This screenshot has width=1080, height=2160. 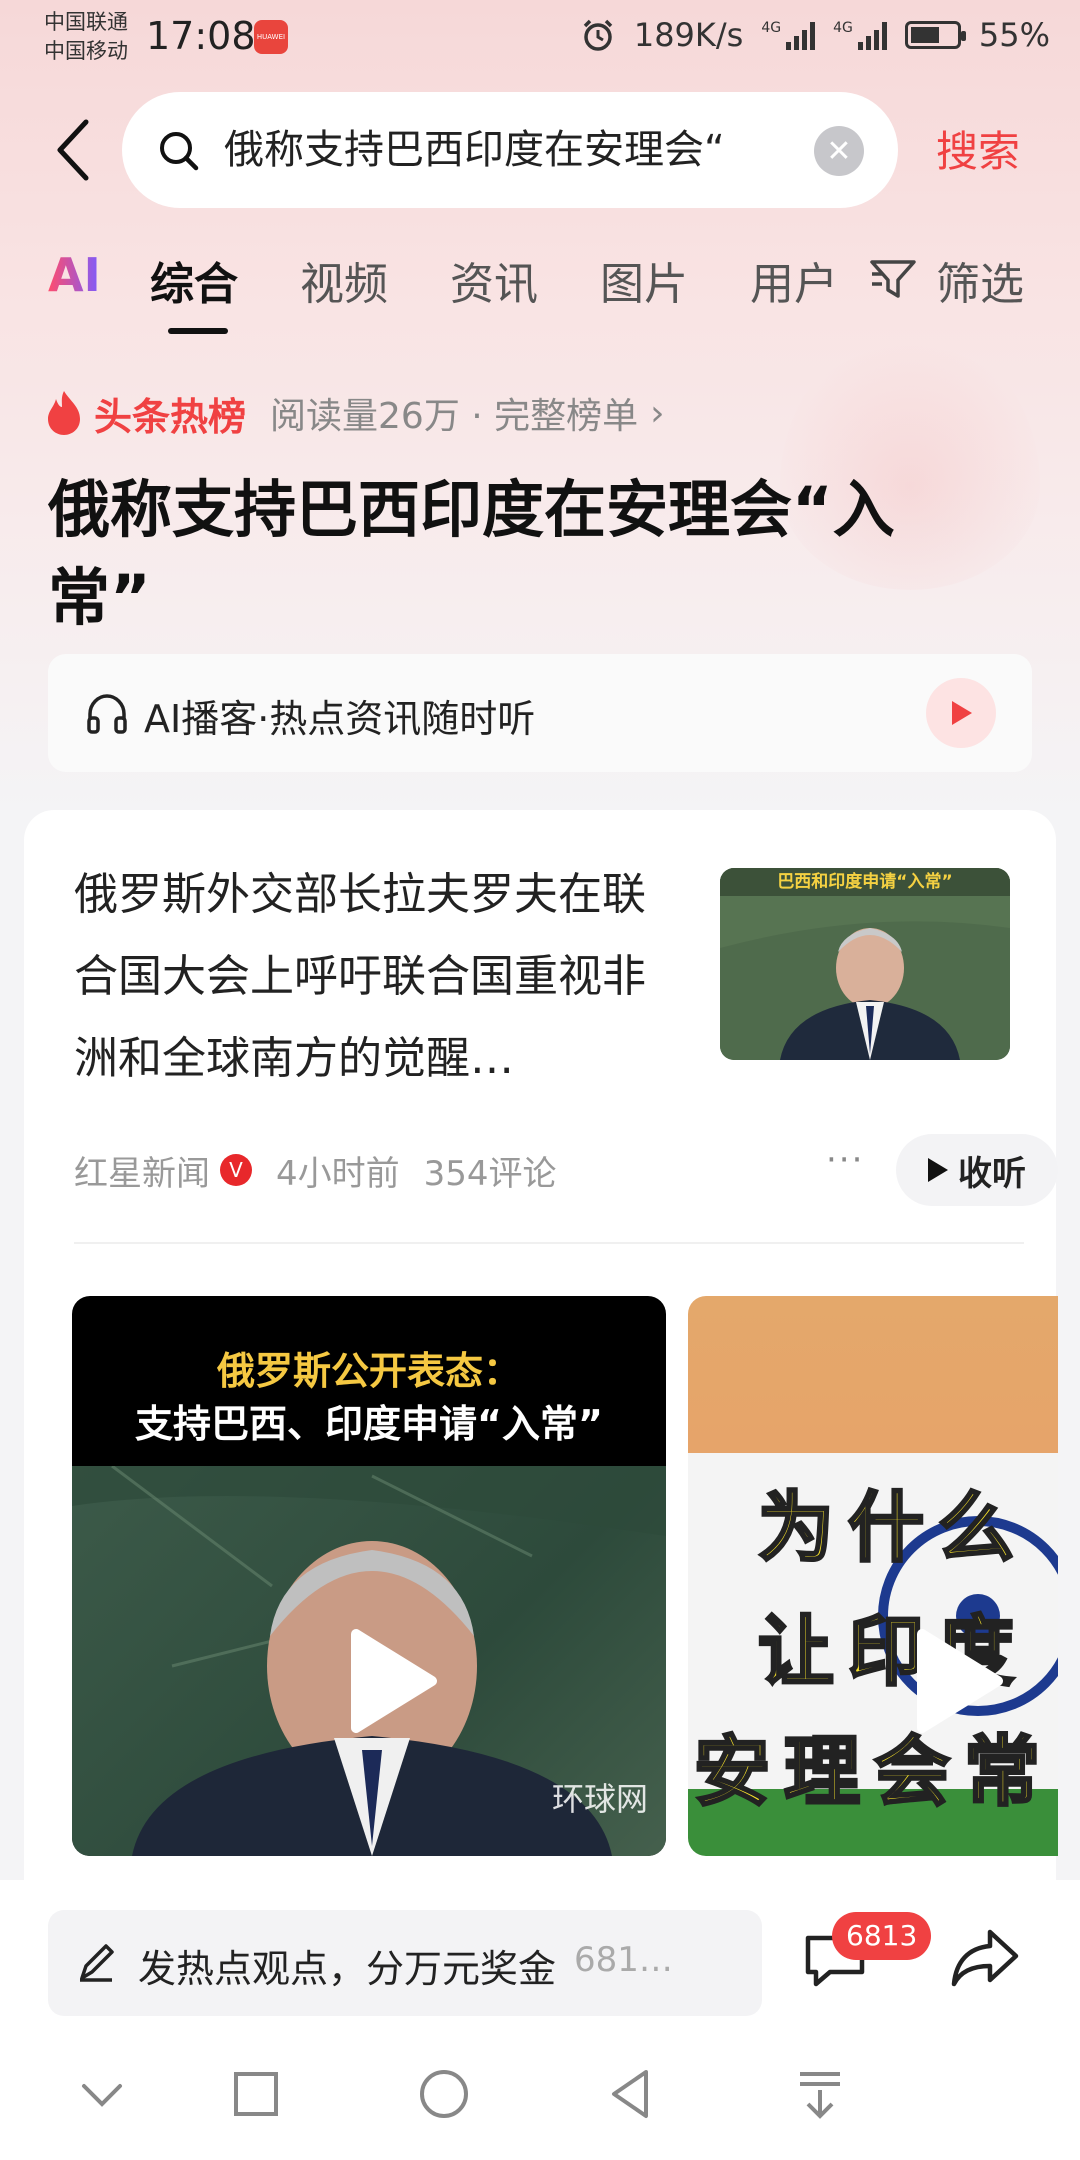 I want to click on article-comments: 354评论, so click(x=490, y=1170).